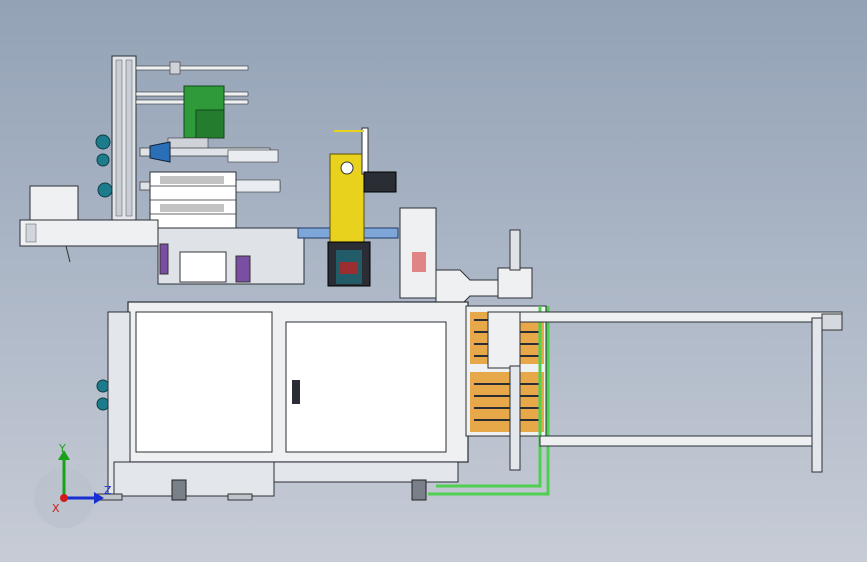 Image resolution: width=867 pixels, height=562 pixels. I want to click on main-cabinet, so click(288, 399).